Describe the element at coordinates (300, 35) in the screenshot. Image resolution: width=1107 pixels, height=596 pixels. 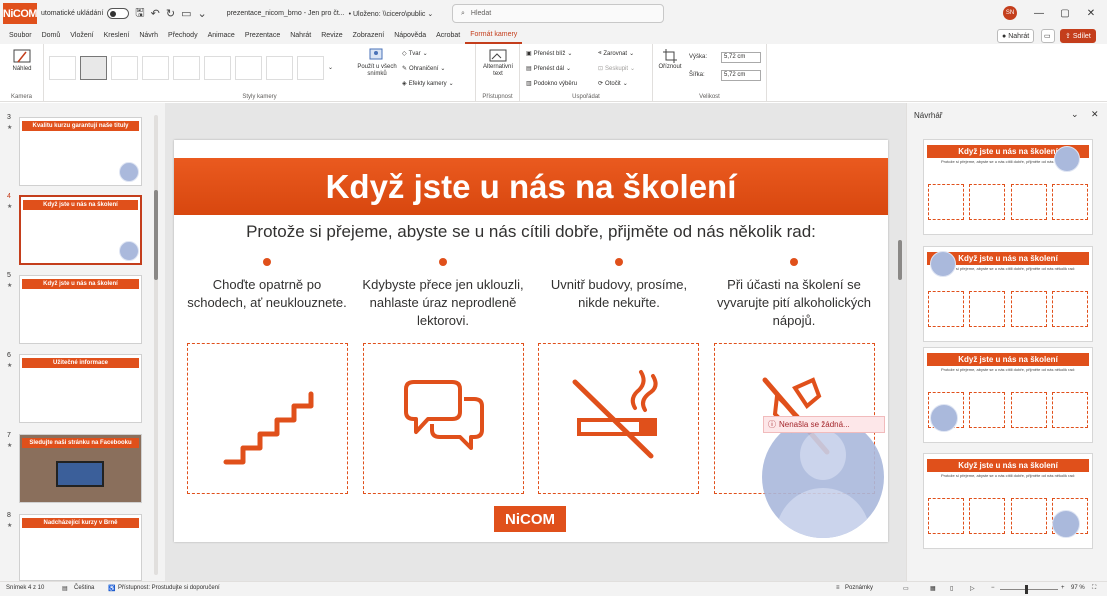
I see `tab-nahrat: Nahrát` at that location.